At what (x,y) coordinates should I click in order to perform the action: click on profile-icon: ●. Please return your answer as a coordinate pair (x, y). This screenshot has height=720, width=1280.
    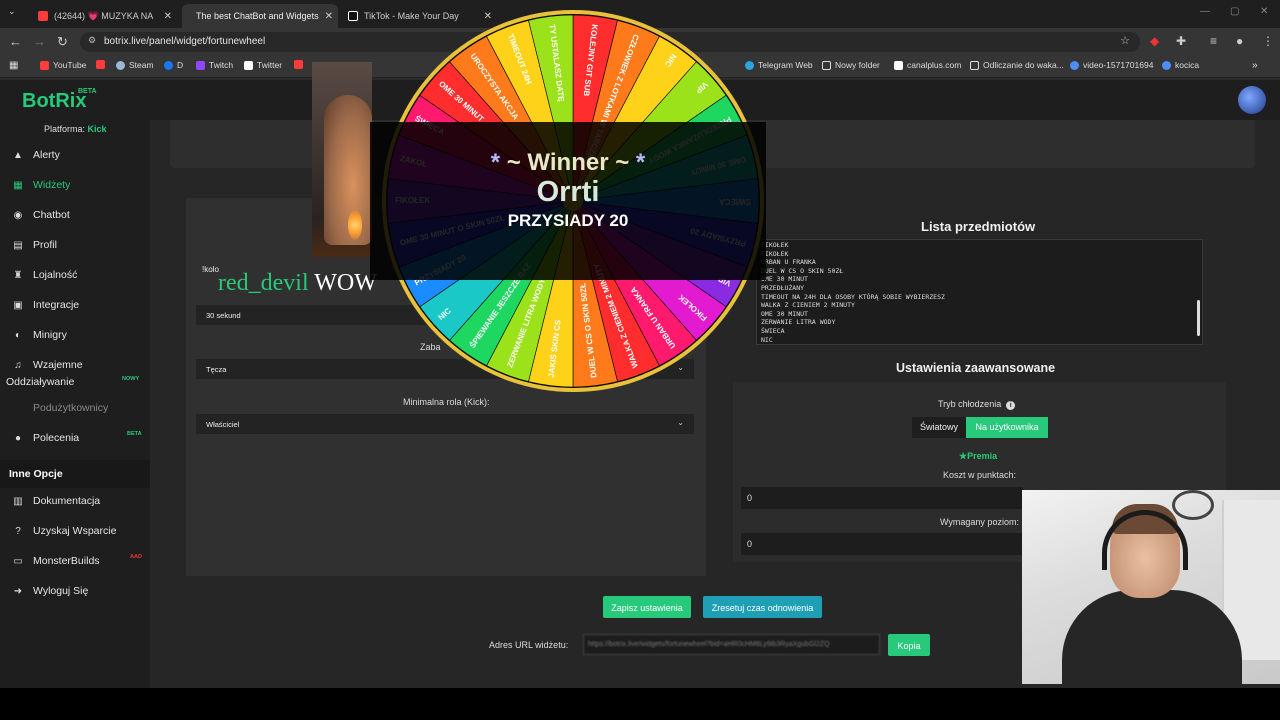
    Looking at the image, I should click on (1239, 41).